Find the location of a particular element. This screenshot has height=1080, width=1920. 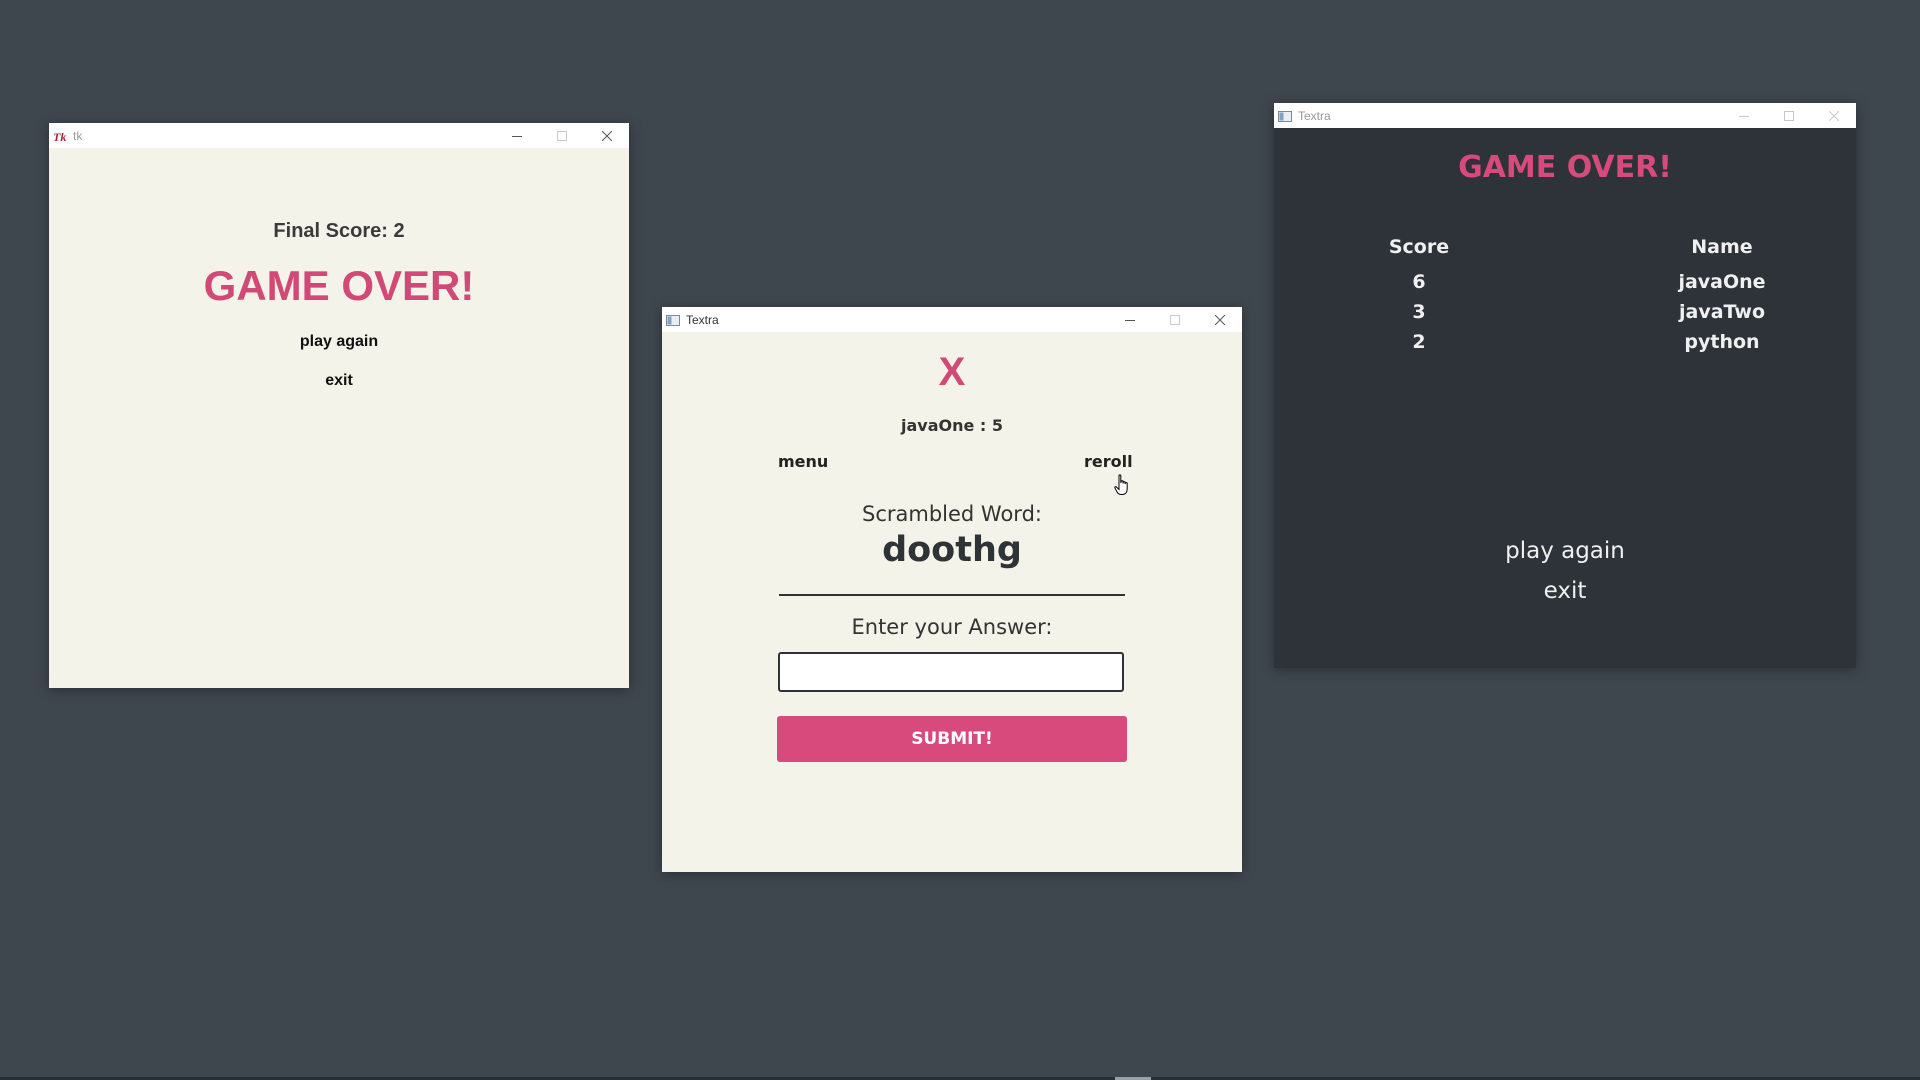

table-cell-name: javaOne is located at coordinates (1722, 282).